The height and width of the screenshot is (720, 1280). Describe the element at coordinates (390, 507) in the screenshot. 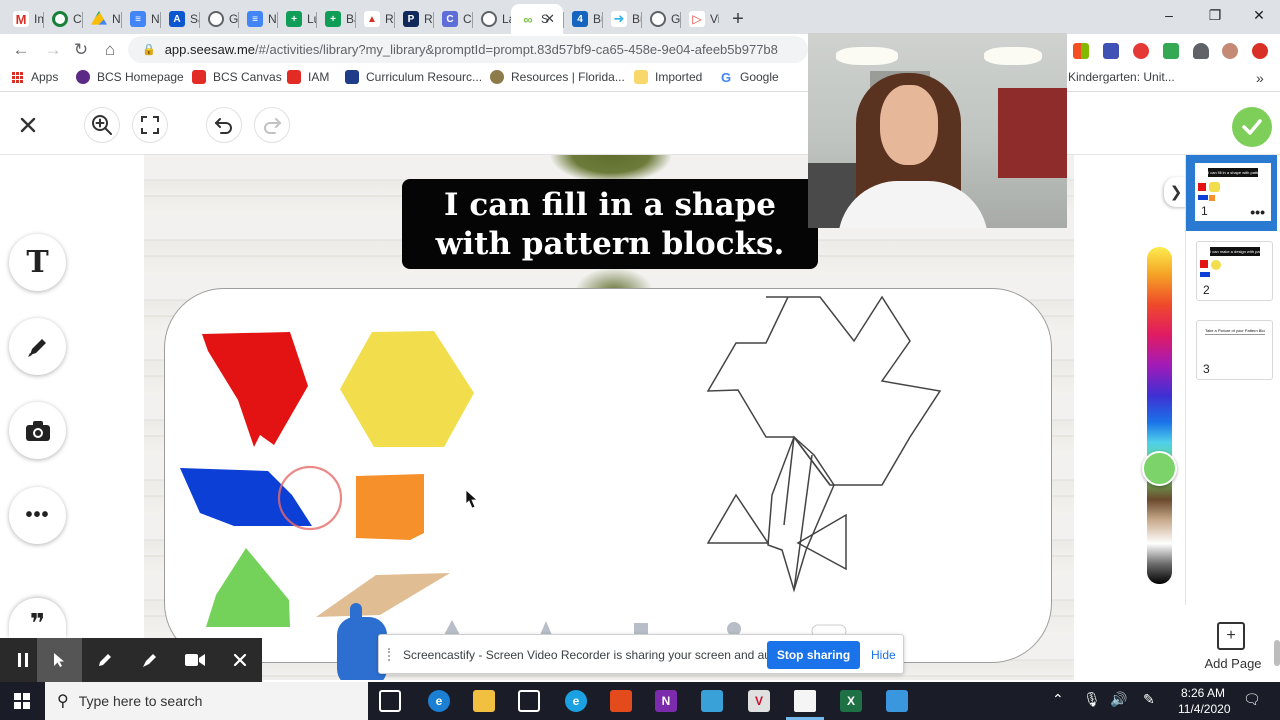

I see `orange-square-block` at that location.